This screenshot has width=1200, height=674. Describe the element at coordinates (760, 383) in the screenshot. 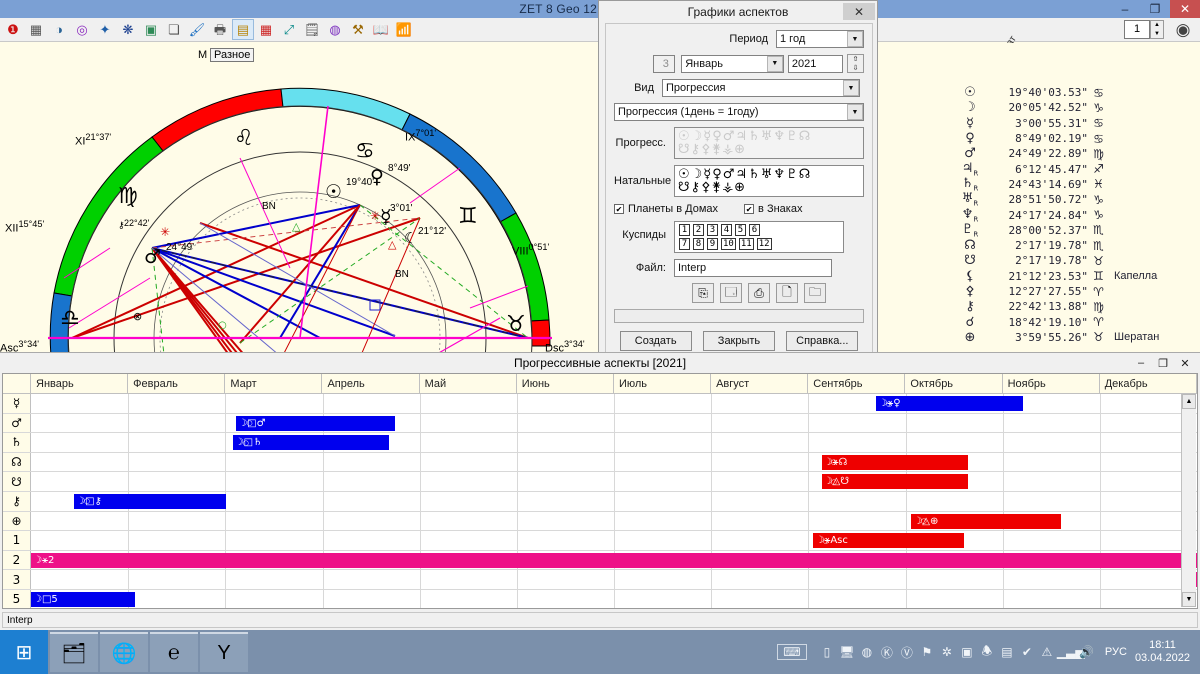

I see `grid-column-header: Август` at that location.